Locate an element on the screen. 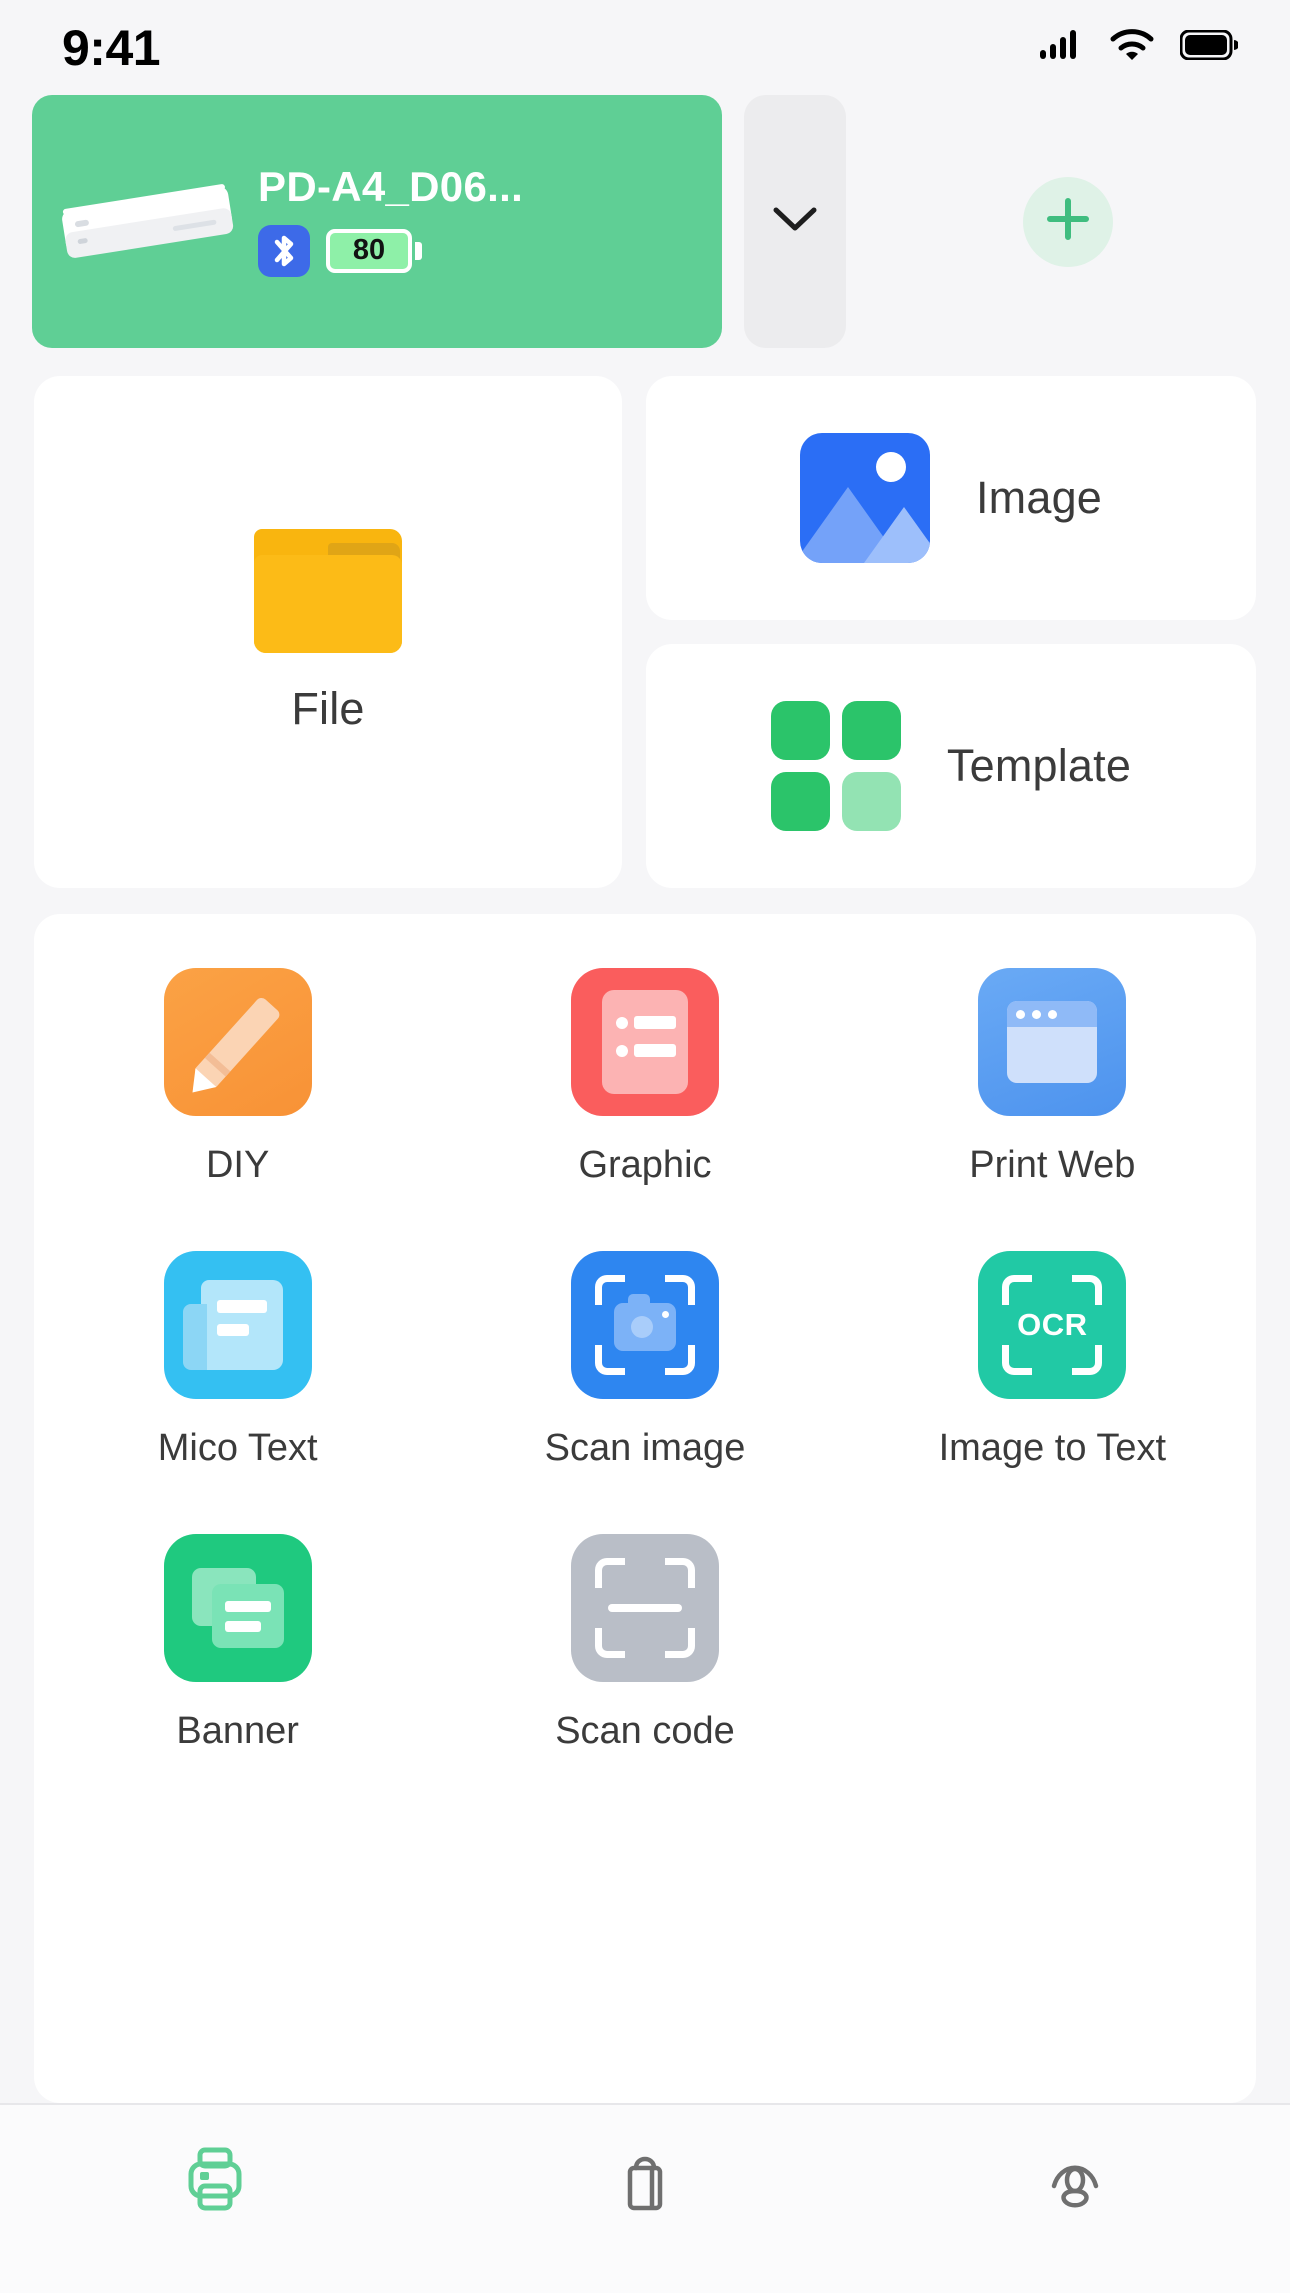 This screenshot has width=1290, height=2293. tool-graphic-label: Graphic is located at coordinates (645, 1165).